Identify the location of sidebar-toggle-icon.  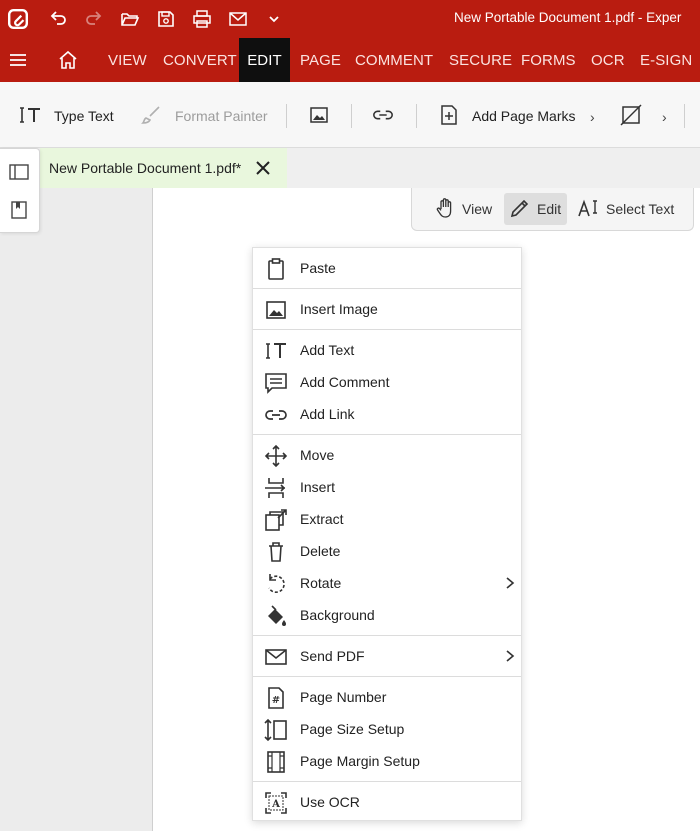
(19, 172).